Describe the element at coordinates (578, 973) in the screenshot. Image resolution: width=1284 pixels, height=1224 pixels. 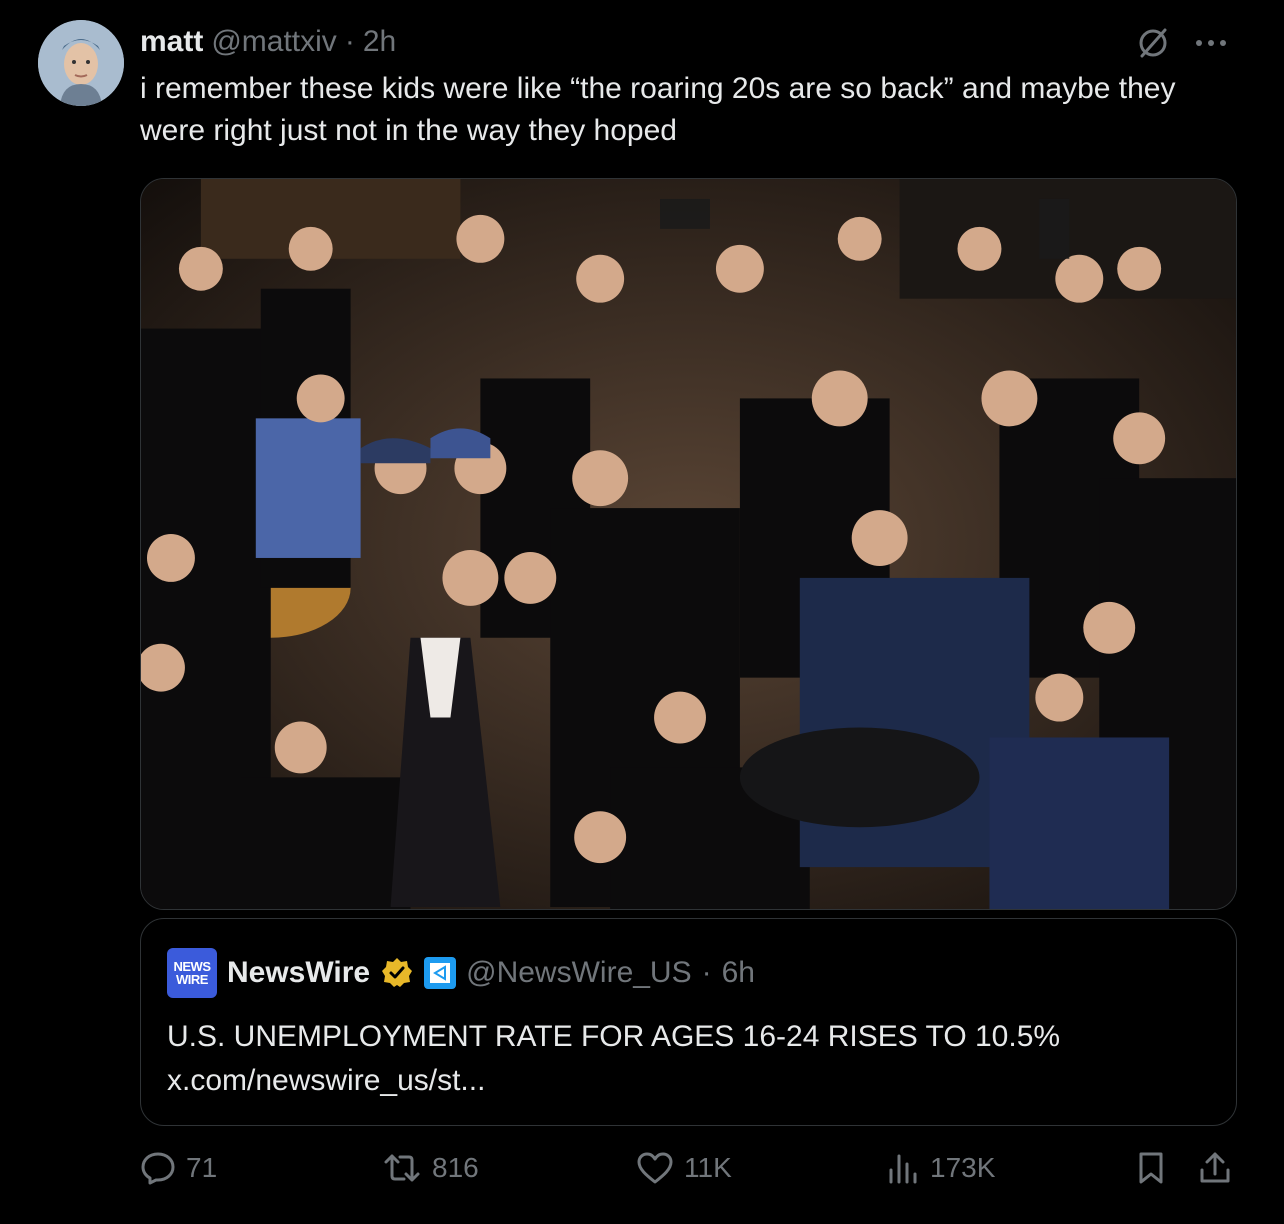
I see `quoted-author-handle: @NewsWire_US` at that location.